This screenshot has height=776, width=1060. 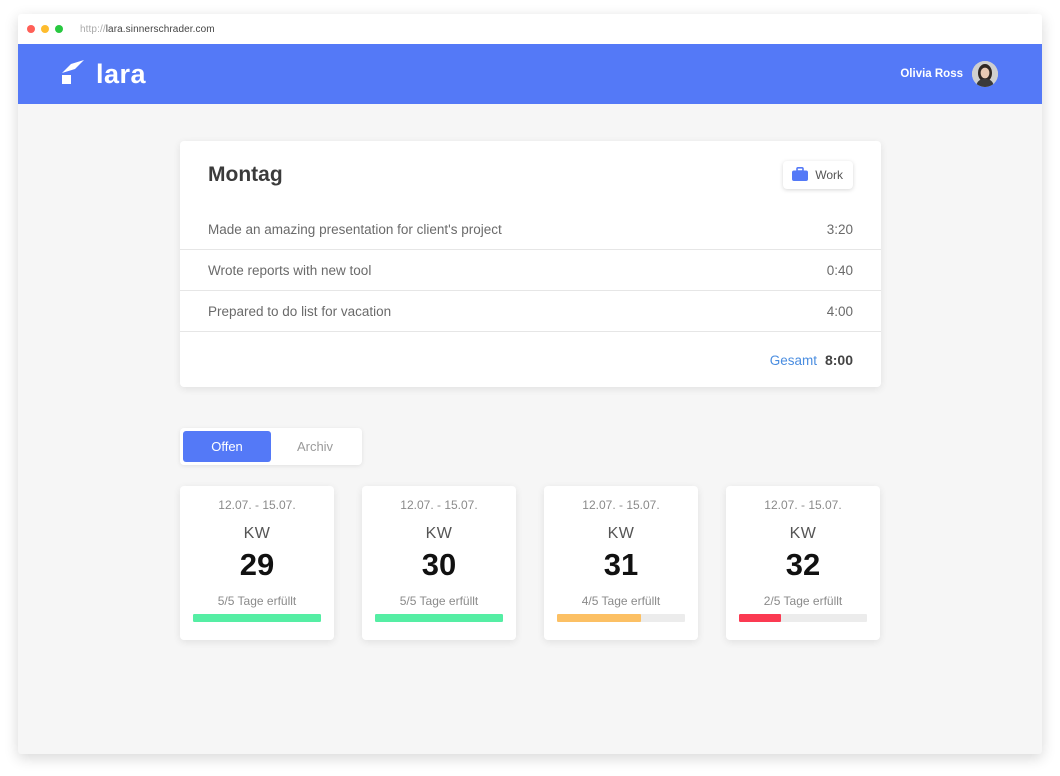 I want to click on url-protocol: http://, so click(x=93, y=29).